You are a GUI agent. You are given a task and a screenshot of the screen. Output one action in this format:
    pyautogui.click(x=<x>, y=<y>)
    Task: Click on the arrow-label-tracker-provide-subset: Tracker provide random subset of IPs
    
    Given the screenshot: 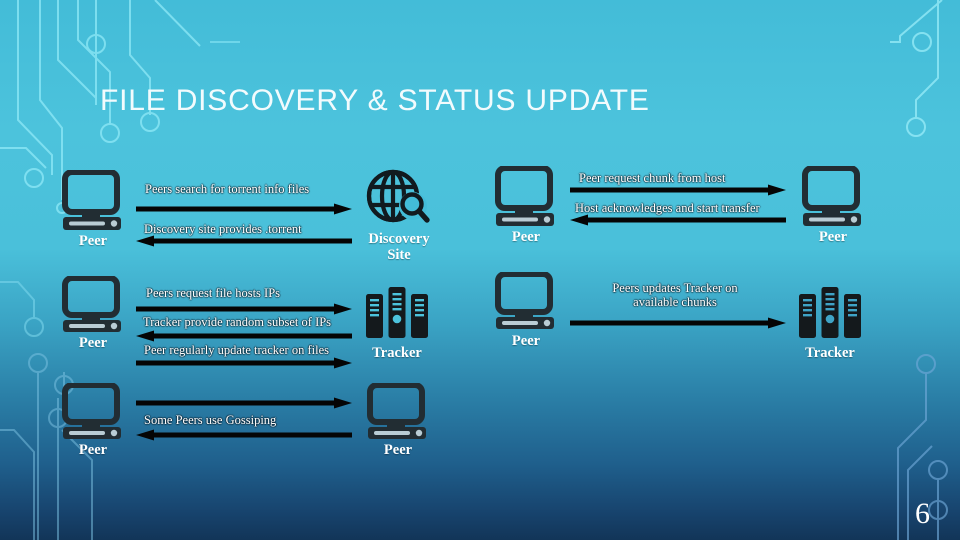 What is the action you would take?
    pyautogui.click(x=237, y=322)
    